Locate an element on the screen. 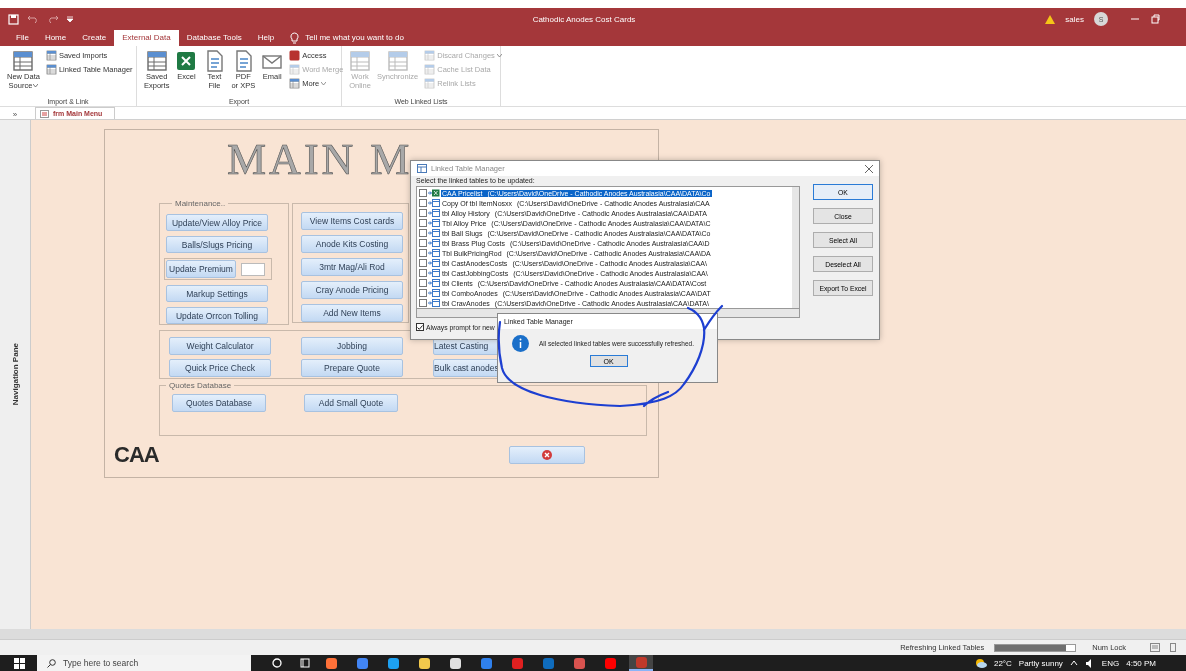 The width and height of the screenshot is (1186, 671). clock: 4:50 PM is located at coordinates (1141, 663).